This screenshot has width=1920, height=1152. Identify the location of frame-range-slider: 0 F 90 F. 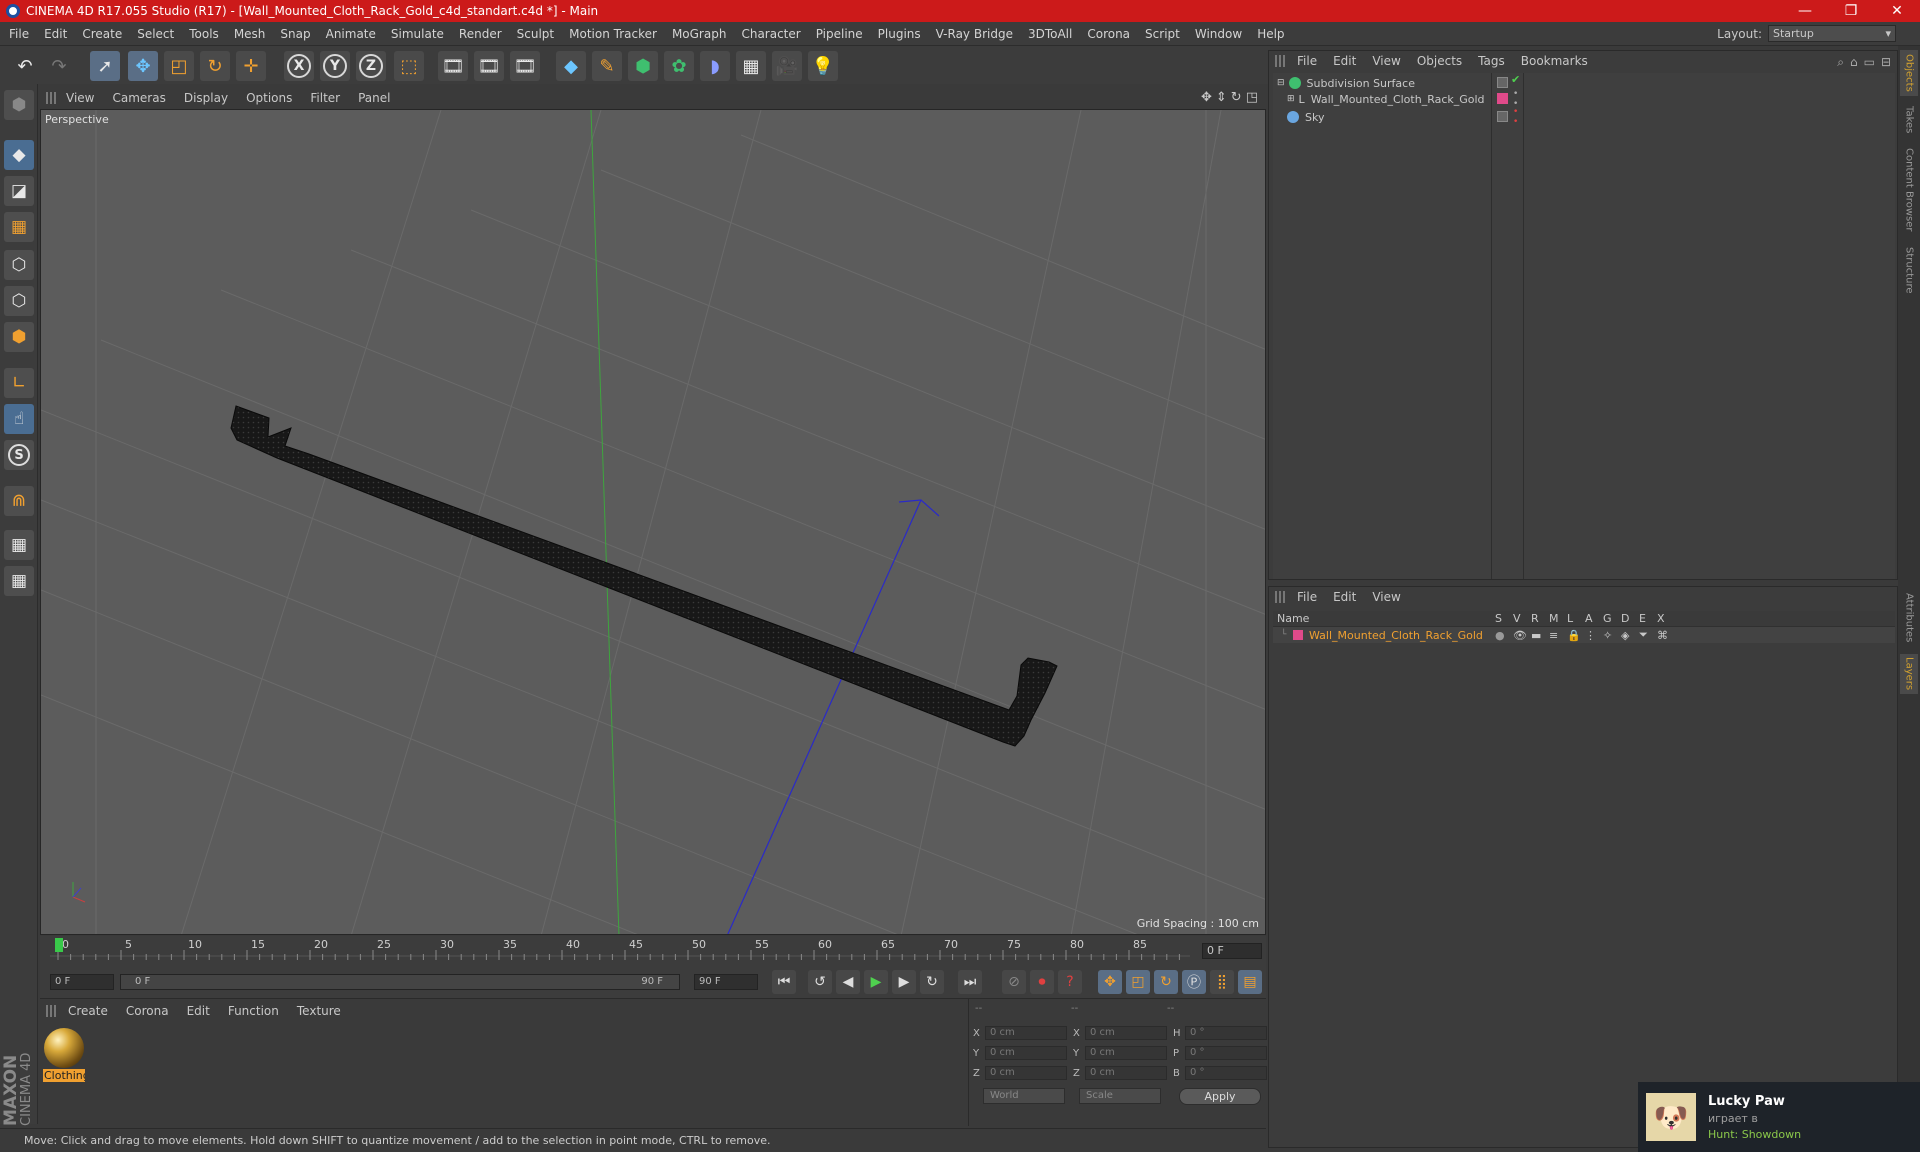
(400, 982).